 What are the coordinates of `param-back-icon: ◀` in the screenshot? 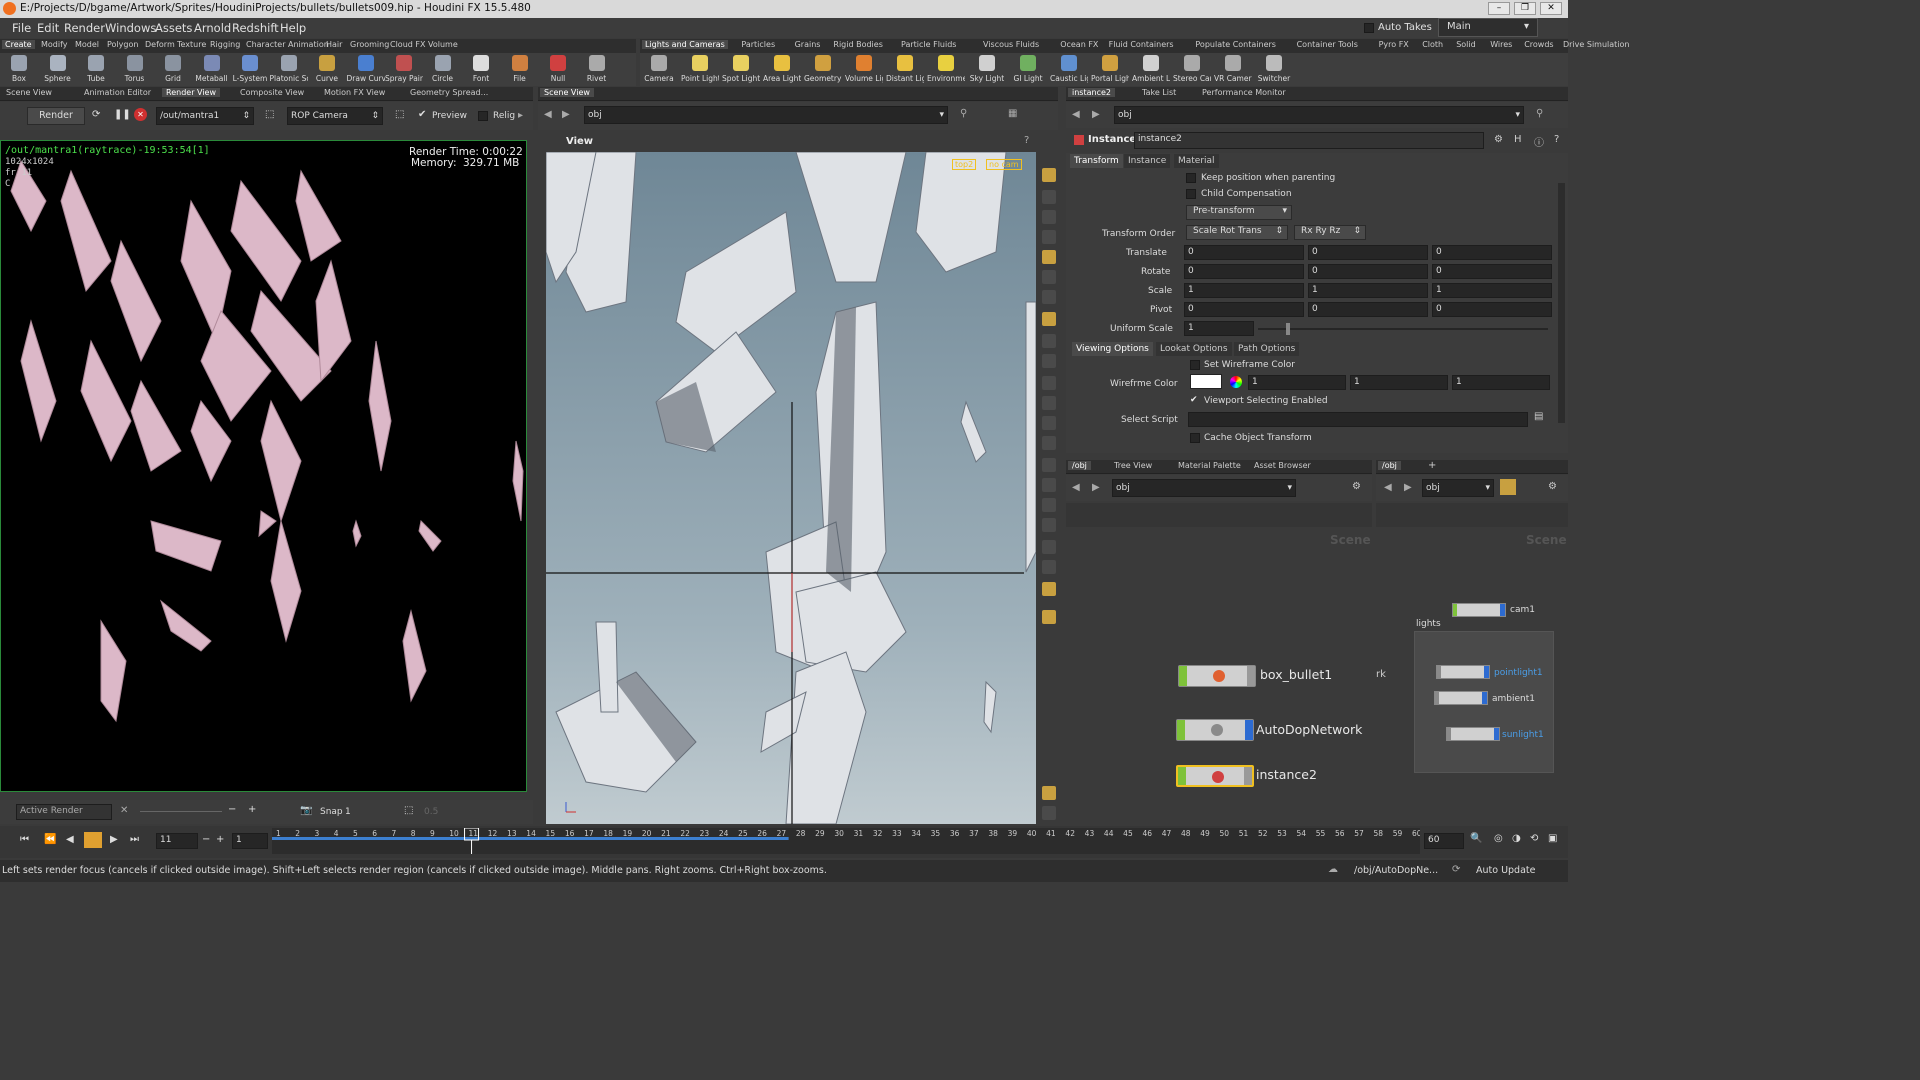 It's located at (1076, 114).